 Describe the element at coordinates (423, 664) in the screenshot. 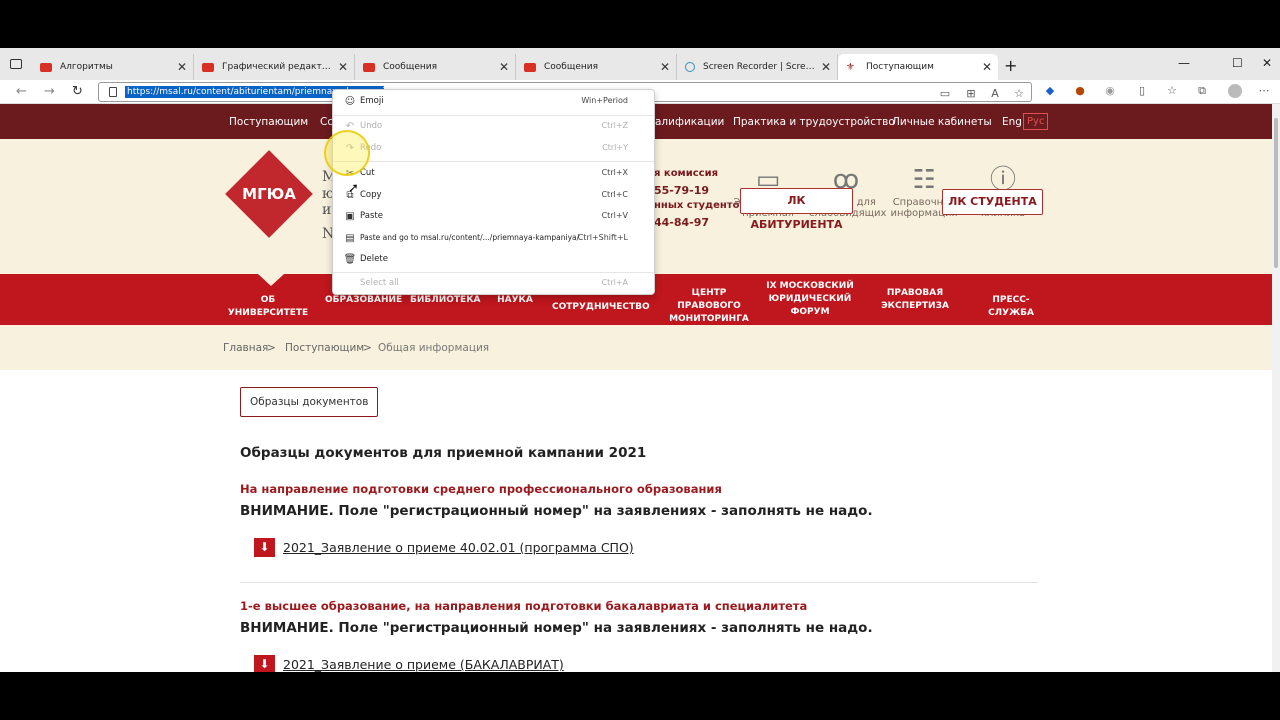

I see `document-link-text: 2021_Заявление о приеме (БАКАЛАВРИАТ)` at that location.